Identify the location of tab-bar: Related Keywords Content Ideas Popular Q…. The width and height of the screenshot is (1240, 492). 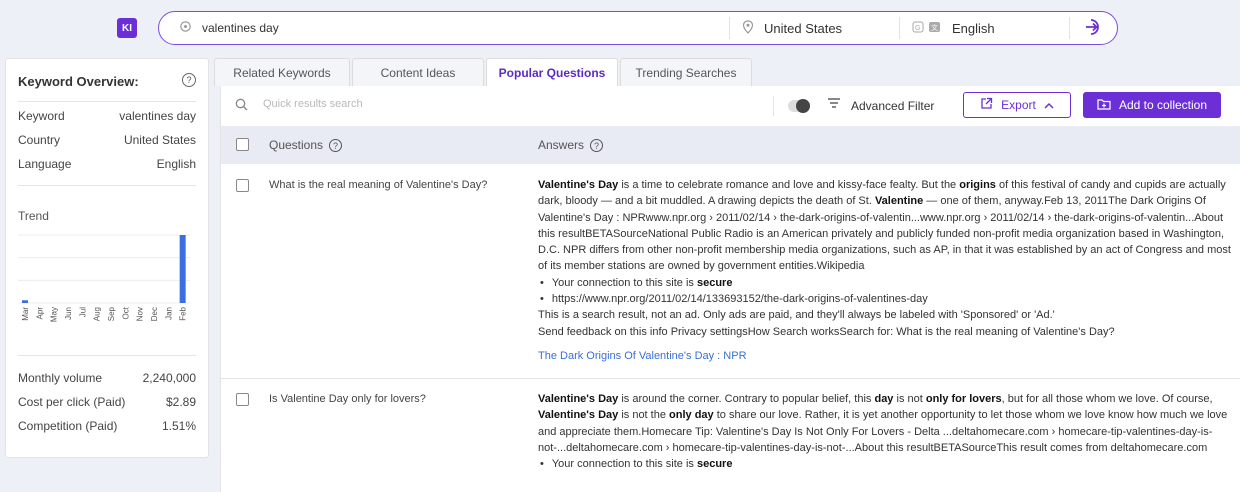
(484, 72).